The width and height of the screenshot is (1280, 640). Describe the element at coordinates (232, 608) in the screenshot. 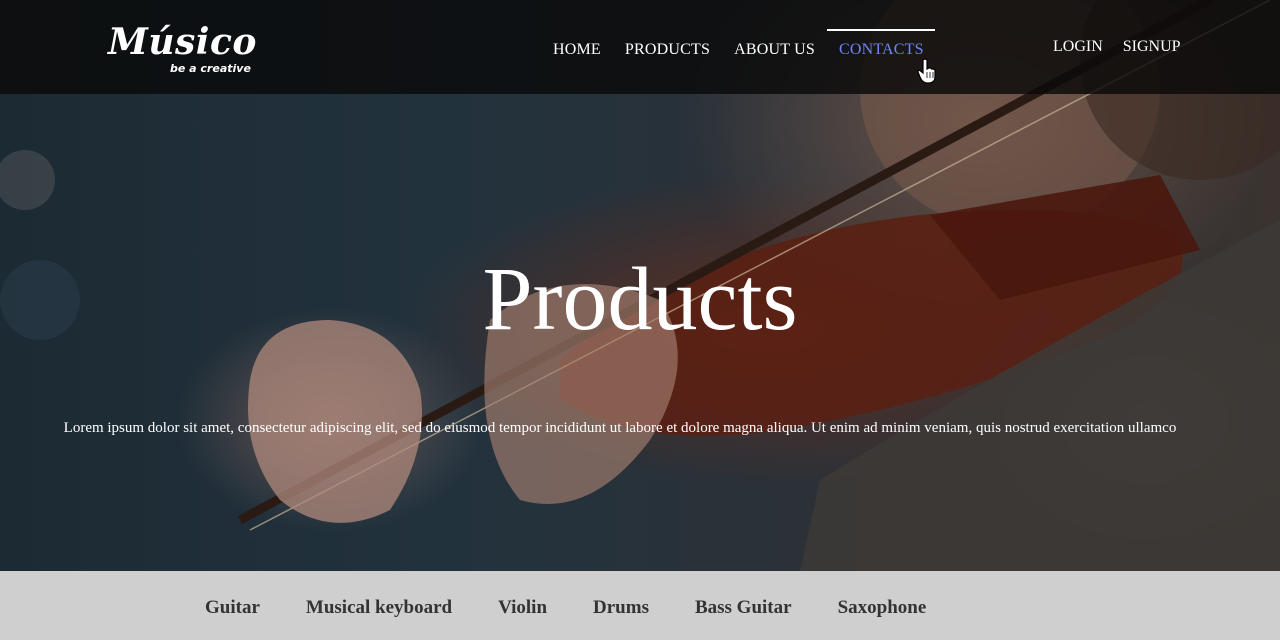

I see `category-guitar: Guitar` at that location.